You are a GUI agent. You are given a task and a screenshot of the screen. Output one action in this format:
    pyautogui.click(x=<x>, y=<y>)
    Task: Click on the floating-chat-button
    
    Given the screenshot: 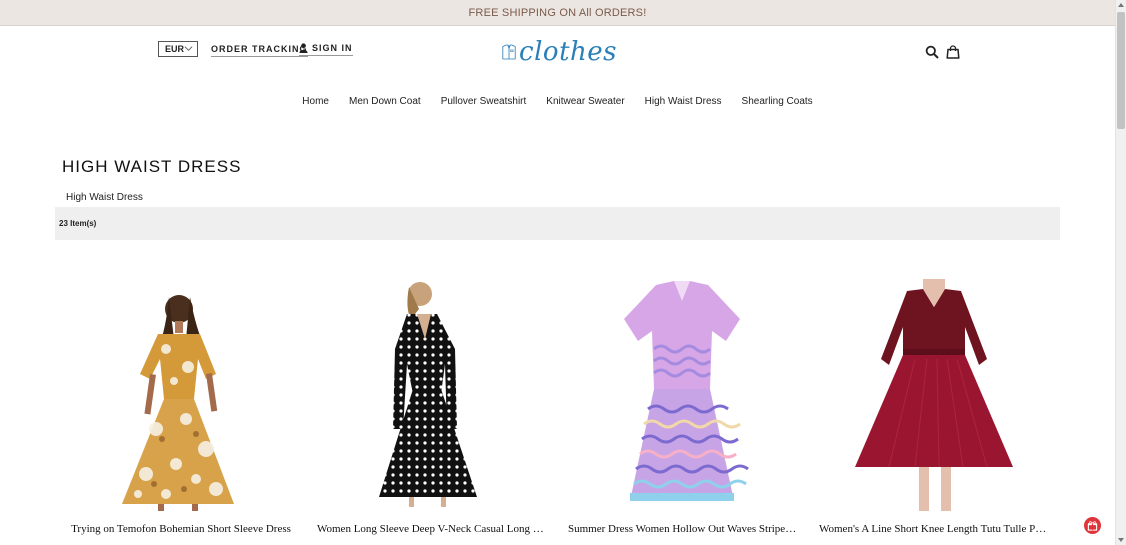 What is the action you would take?
    pyautogui.click(x=1092, y=525)
    